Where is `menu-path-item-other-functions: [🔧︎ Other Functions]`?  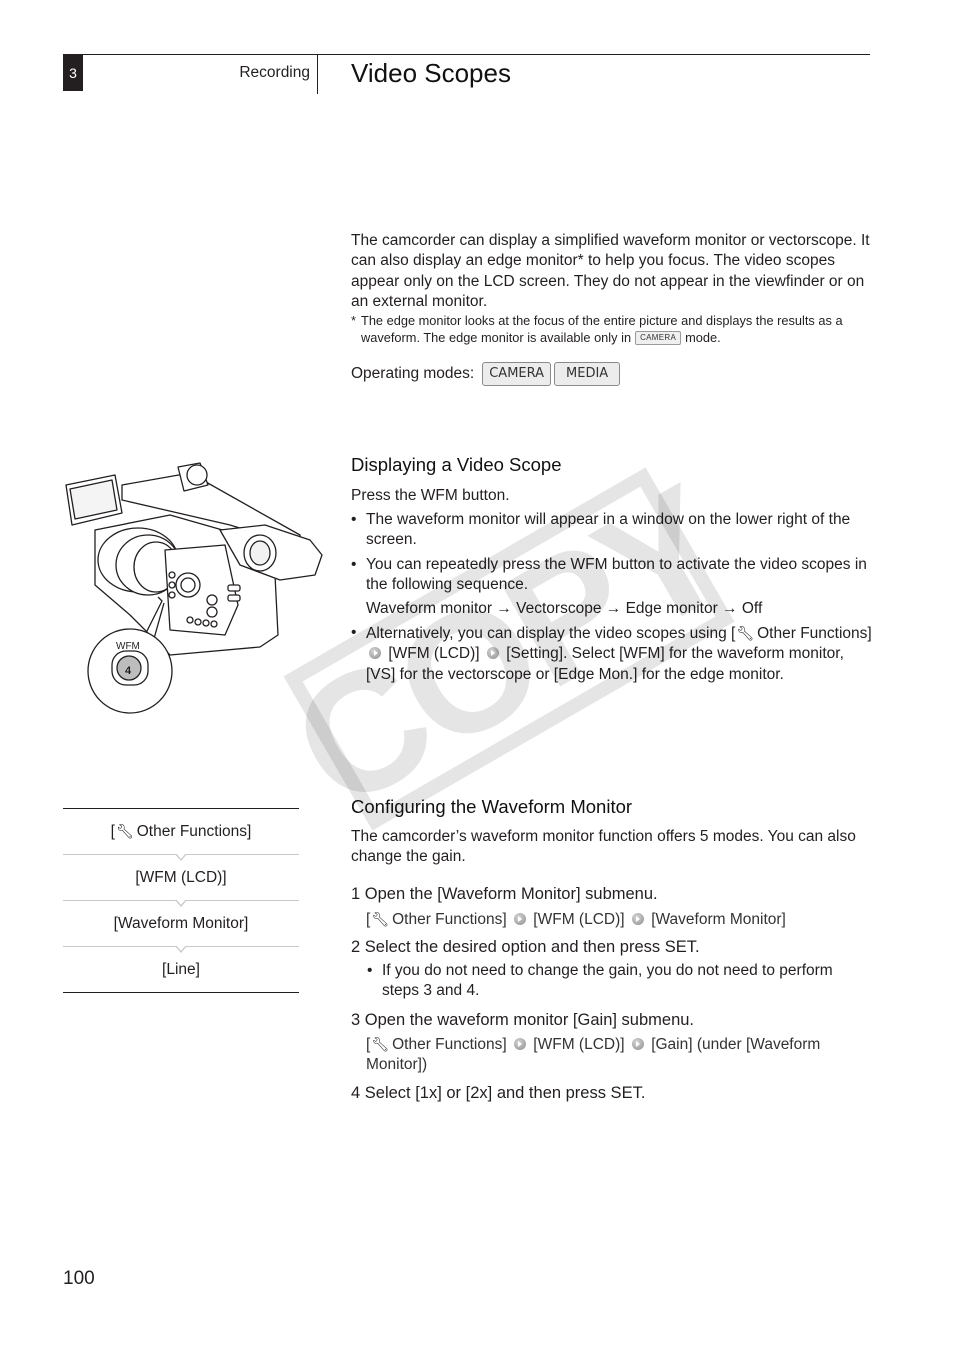 menu-path-item-other-functions: [🔧︎ Other Functions] is located at coordinates (181, 831).